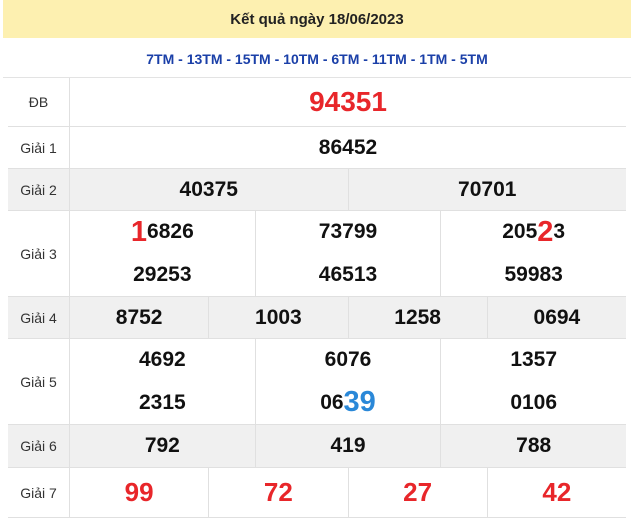  I want to click on prize-1-value: 86452, so click(348, 147).